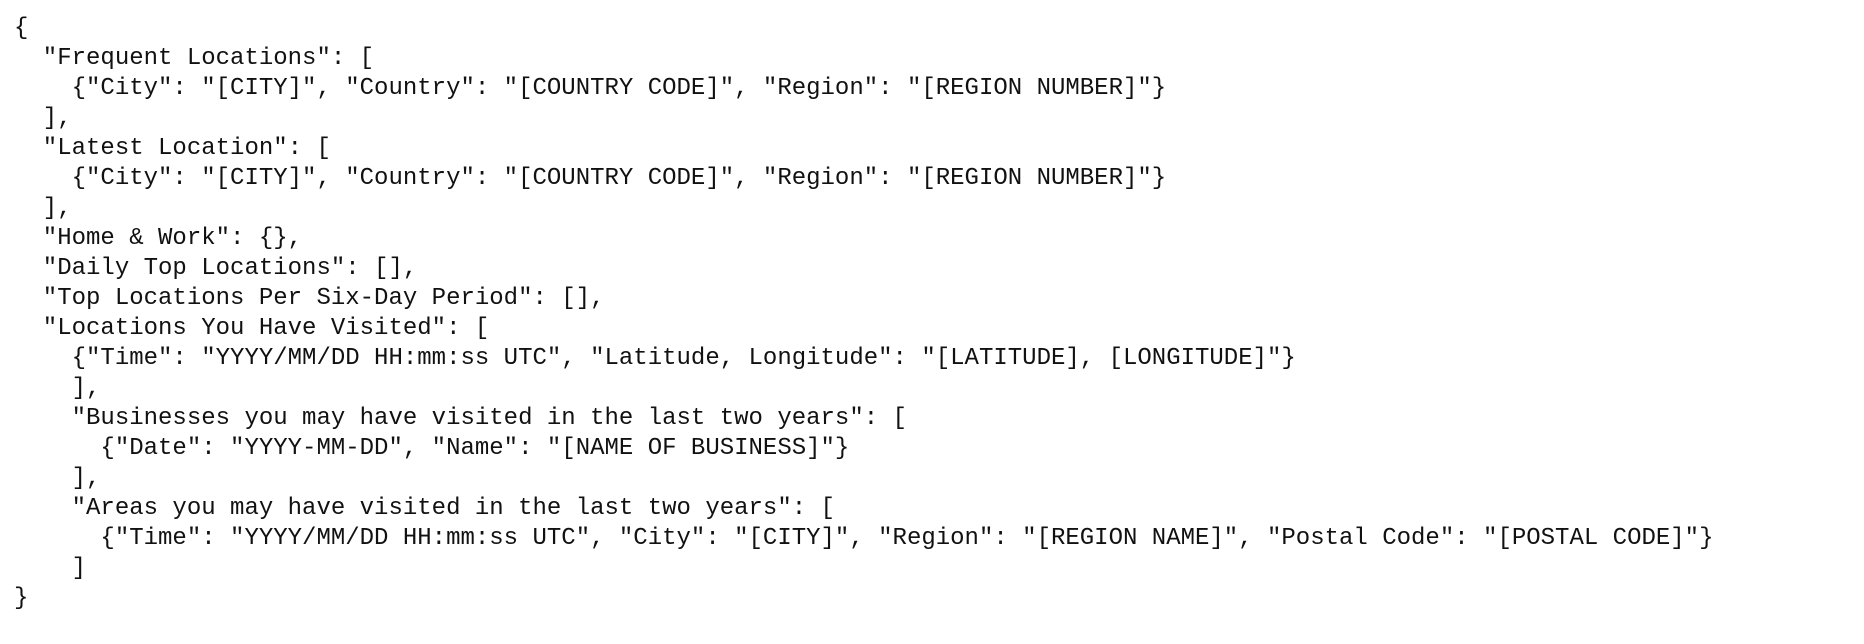 This screenshot has width=1864, height=644. Describe the element at coordinates (21, 28) in the screenshot. I see `code-line-open-brace: {` at that location.